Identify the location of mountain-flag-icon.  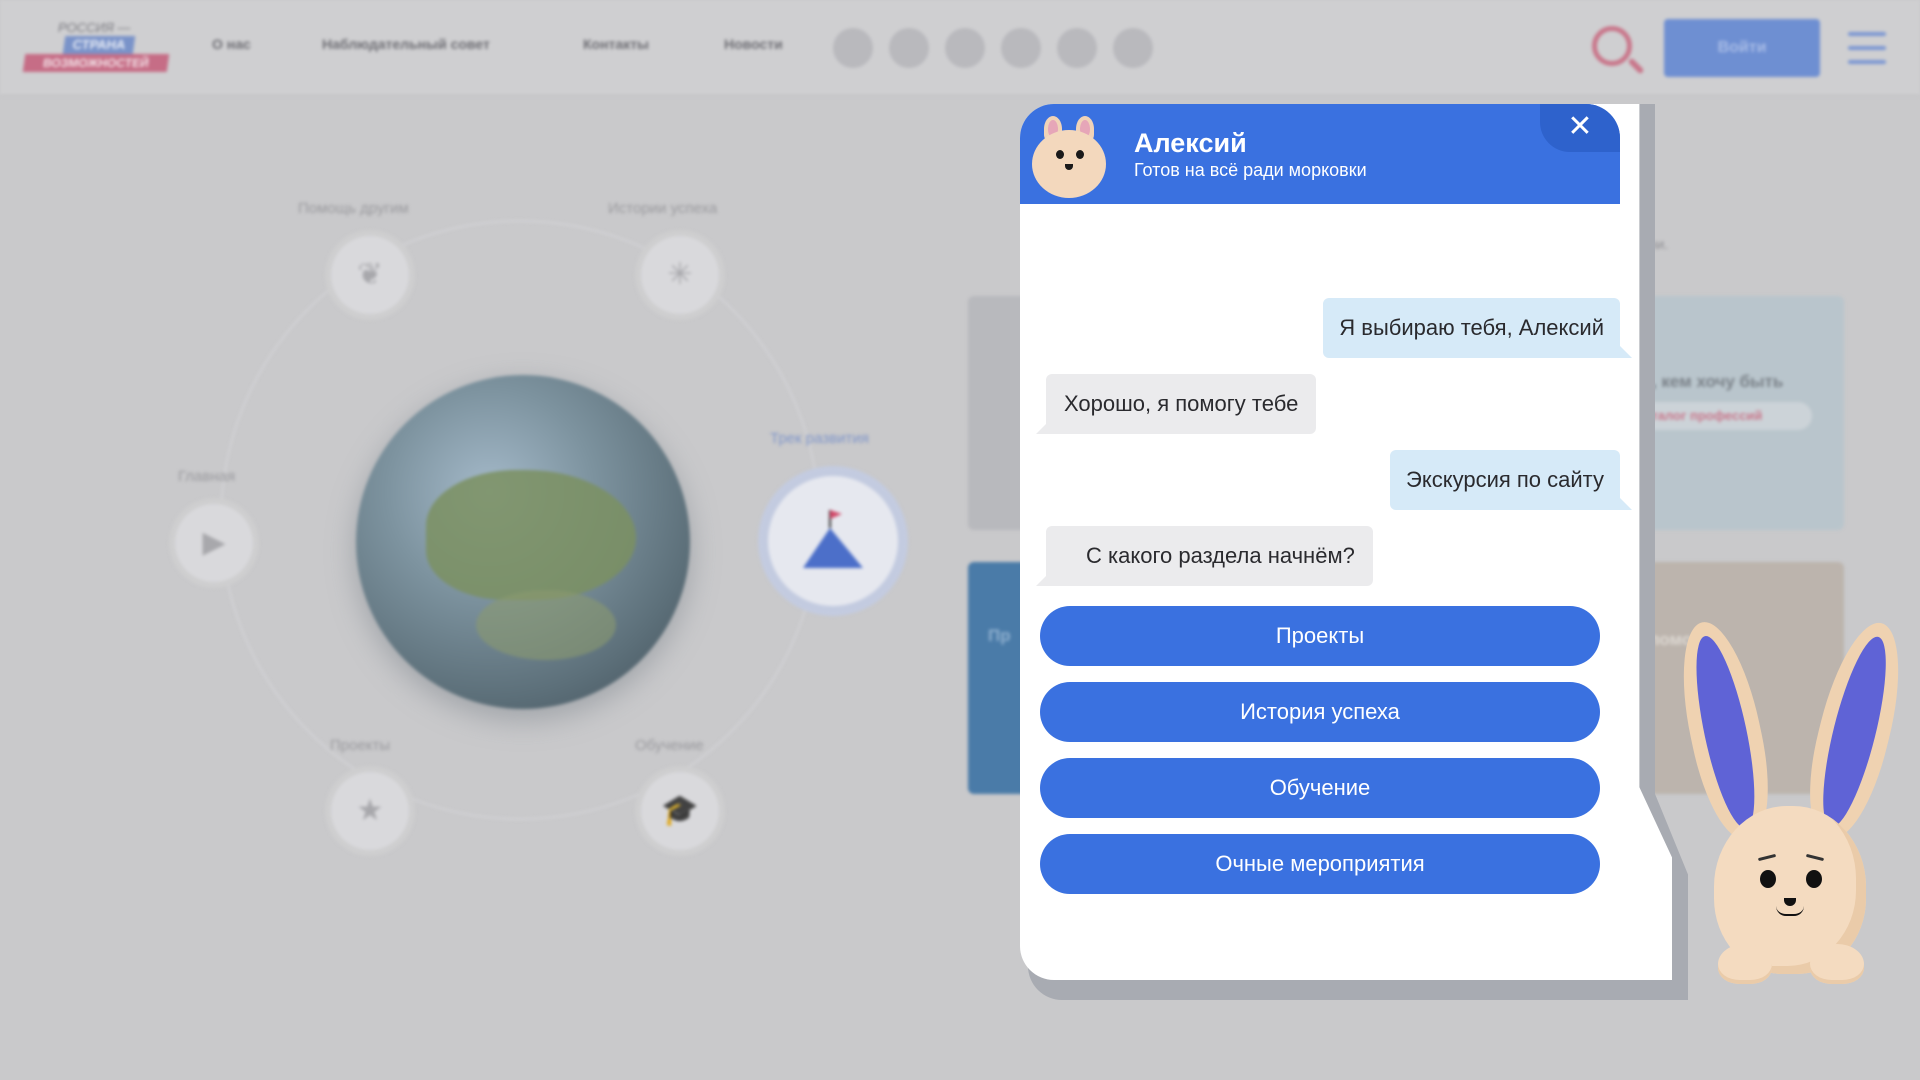
(833, 539).